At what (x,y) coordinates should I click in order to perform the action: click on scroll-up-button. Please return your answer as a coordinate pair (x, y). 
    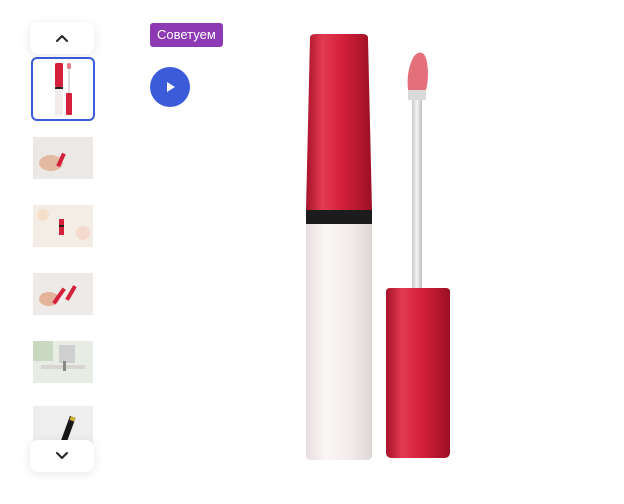
    Looking at the image, I should click on (62, 38).